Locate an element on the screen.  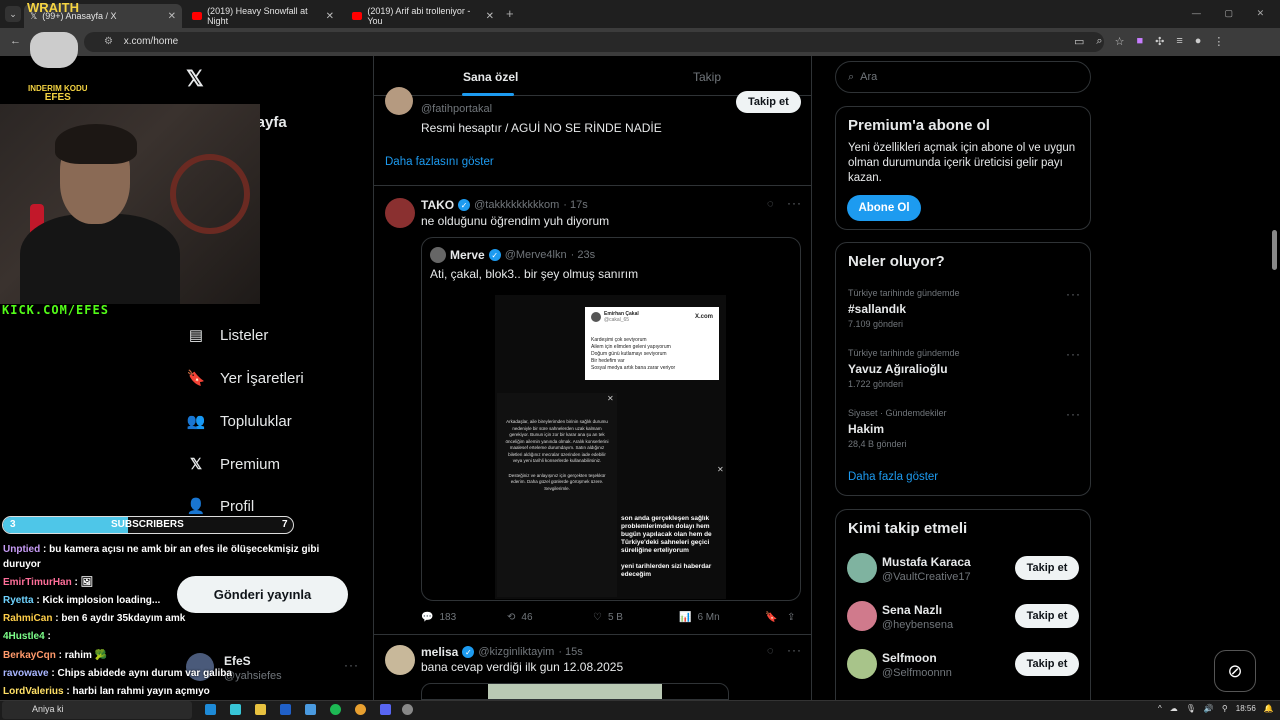
subscribe-button: Abone Ol is located at coordinates (884, 208).